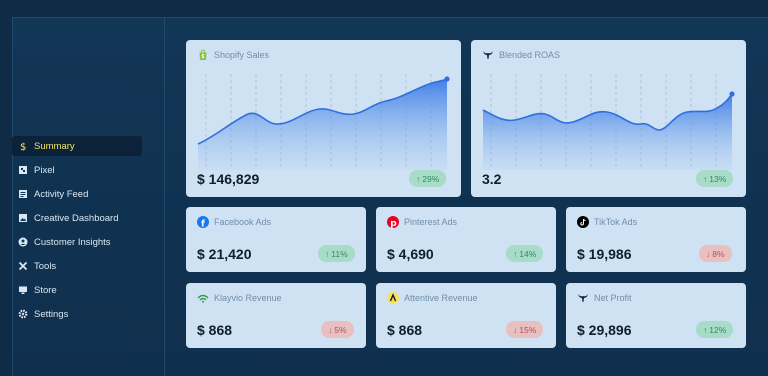 Image resolution: width=768 pixels, height=376 pixels. What do you see at coordinates (525, 253) in the screenshot?
I see `change-badge: ↑ 14%` at bounding box center [525, 253].